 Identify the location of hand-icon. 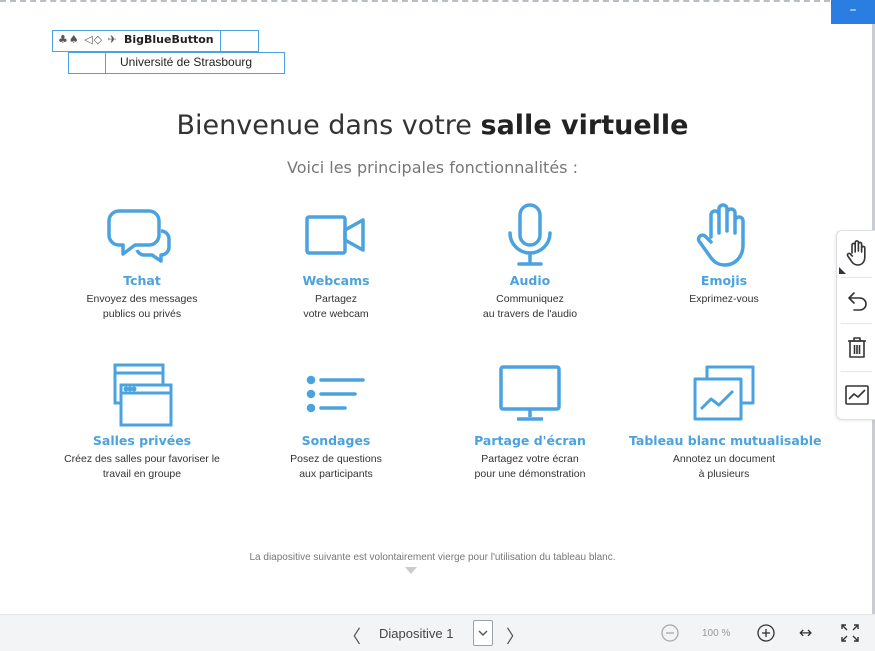
(720, 235).